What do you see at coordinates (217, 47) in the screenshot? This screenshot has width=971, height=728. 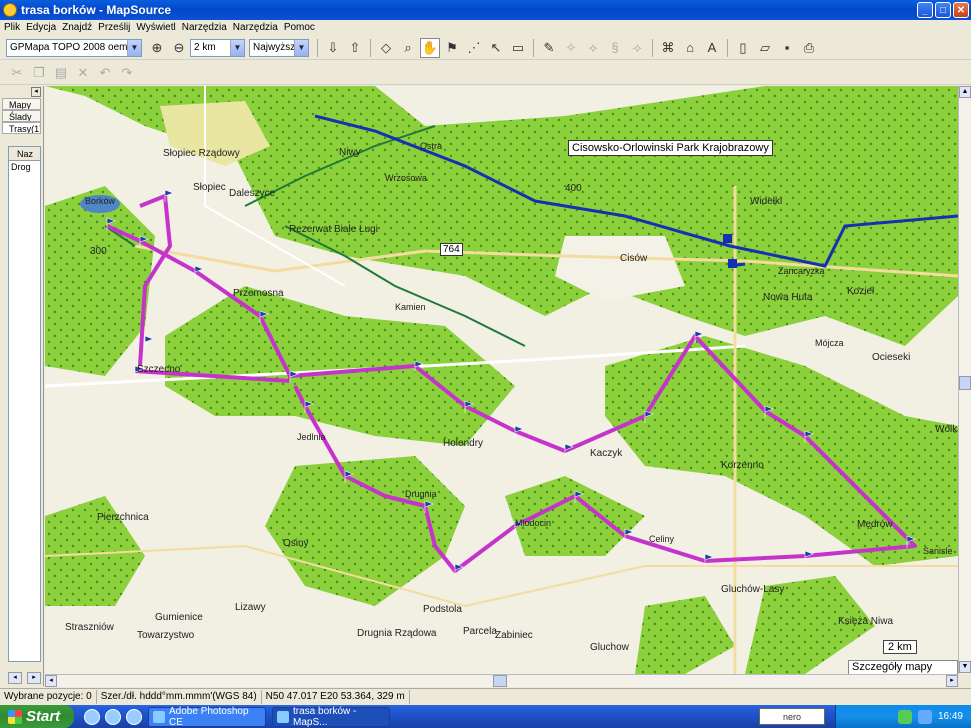 I see `zoom-scale-select: 2 km ▼` at bounding box center [217, 47].